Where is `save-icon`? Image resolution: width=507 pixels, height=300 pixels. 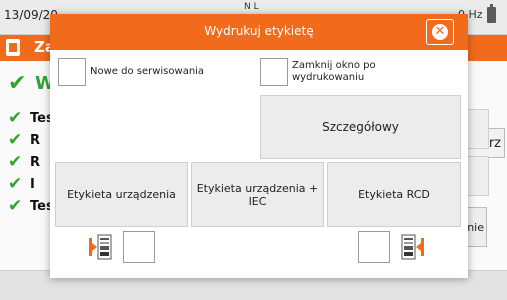
save-icon is located at coordinates (13, 47).